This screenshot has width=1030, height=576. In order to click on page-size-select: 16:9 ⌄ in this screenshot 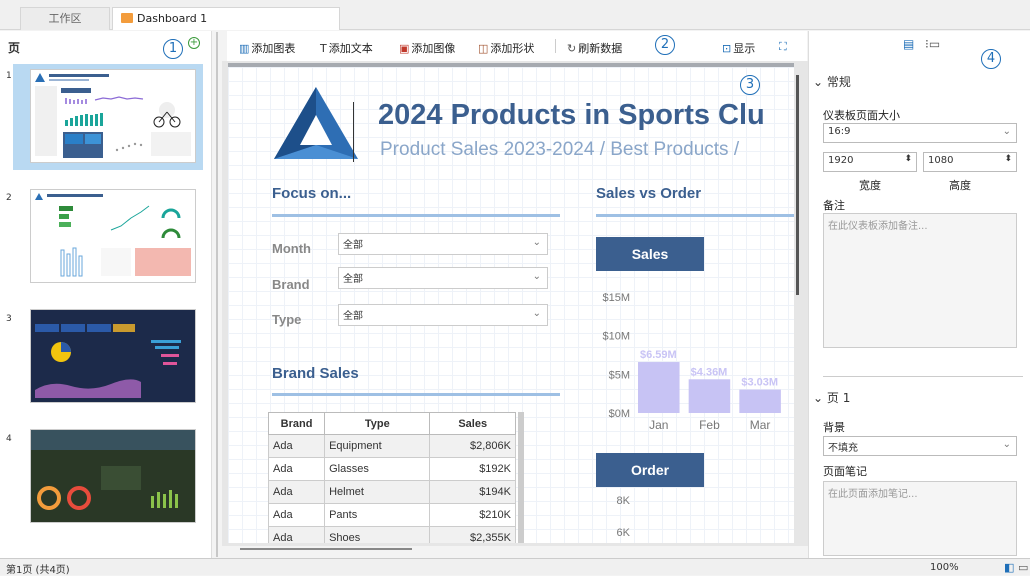, I will do `click(920, 133)`.